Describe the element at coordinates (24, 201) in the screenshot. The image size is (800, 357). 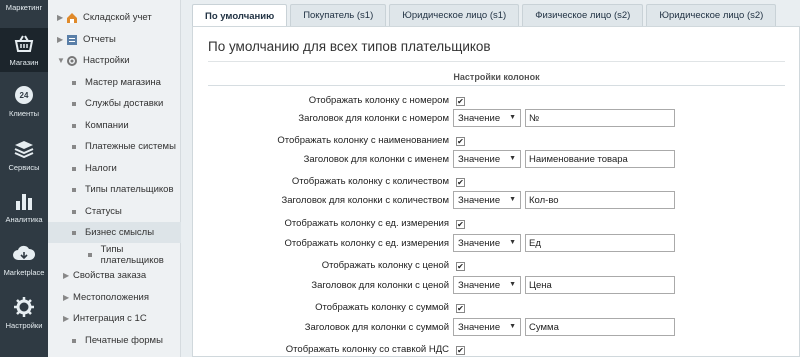
I see `bar-chart-icon` at that location.